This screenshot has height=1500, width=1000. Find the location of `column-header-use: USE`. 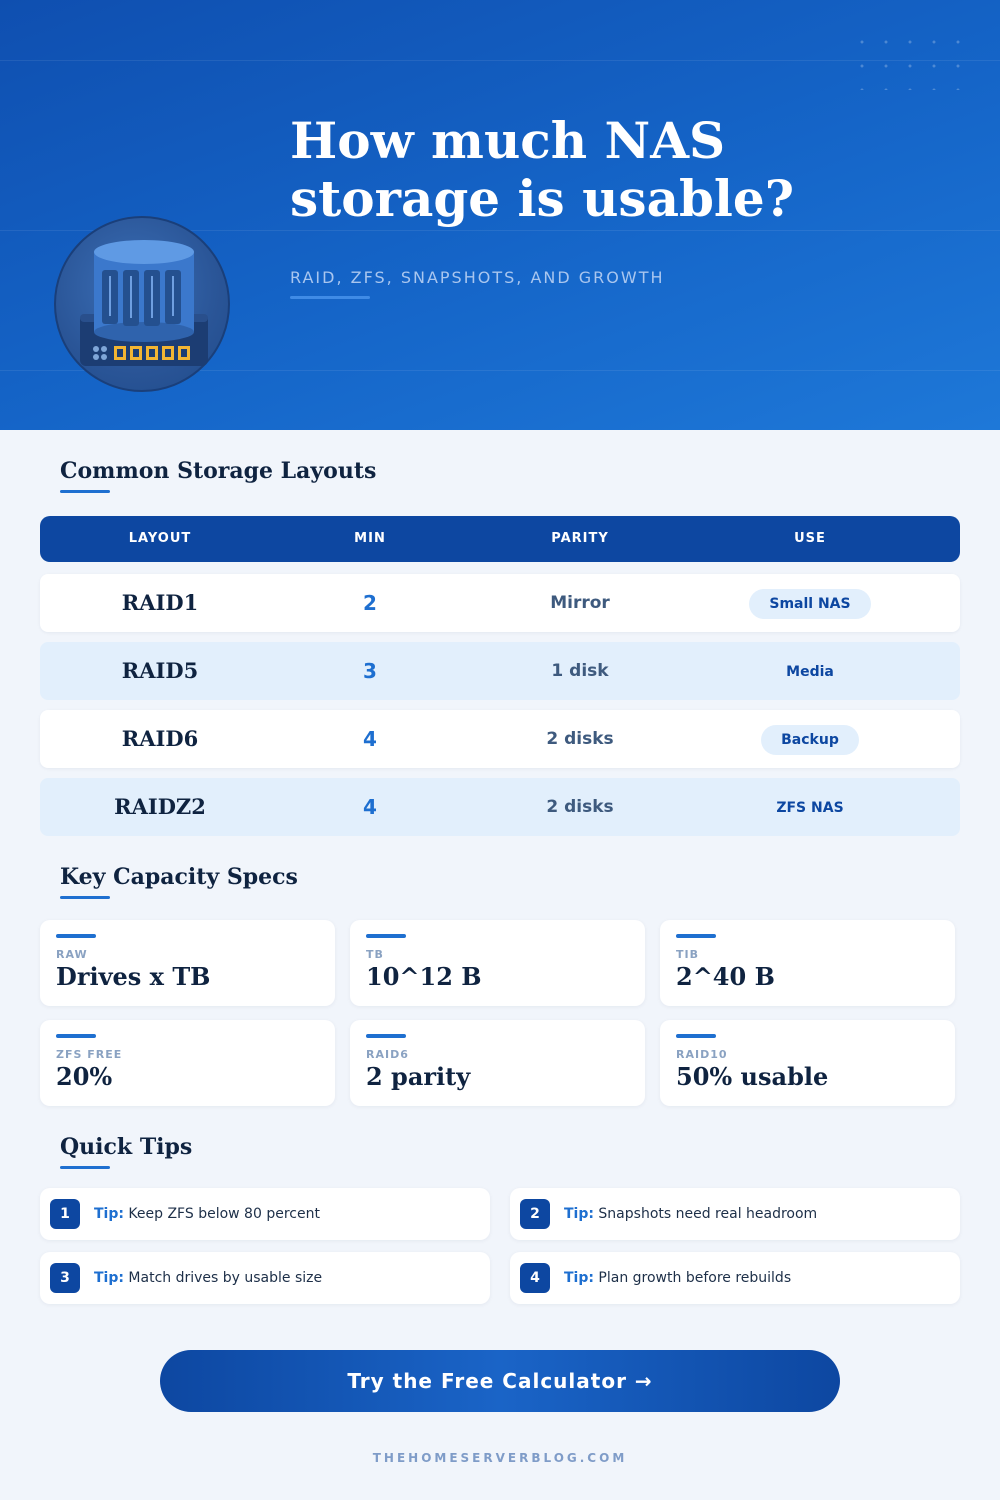

column-header-use: USE is located at coordinates (810, 538).